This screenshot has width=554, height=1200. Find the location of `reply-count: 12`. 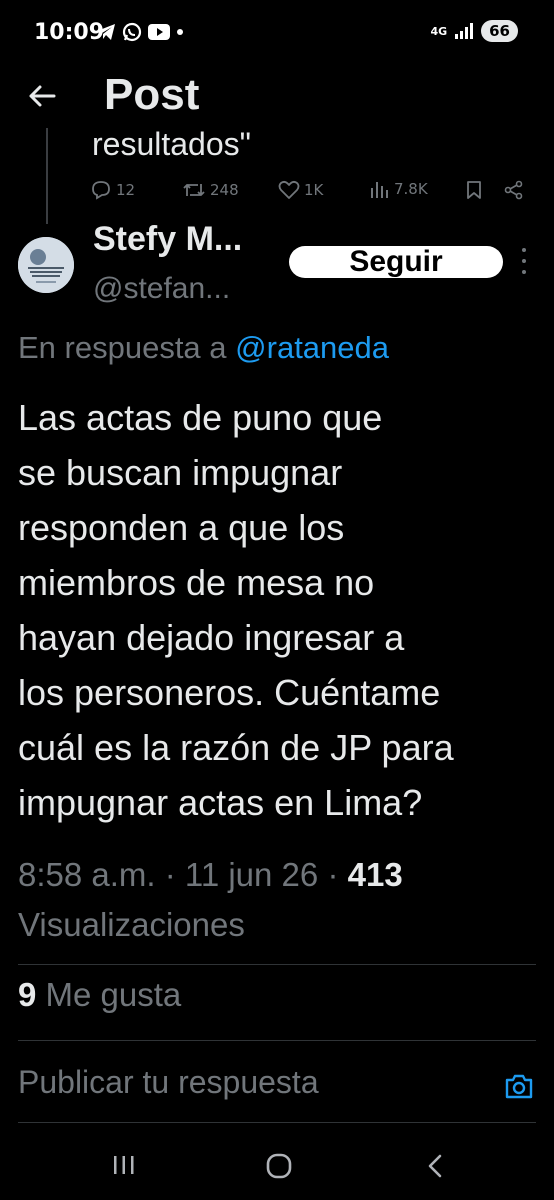

reply-count: 12 is located at coordinates (126, 190).